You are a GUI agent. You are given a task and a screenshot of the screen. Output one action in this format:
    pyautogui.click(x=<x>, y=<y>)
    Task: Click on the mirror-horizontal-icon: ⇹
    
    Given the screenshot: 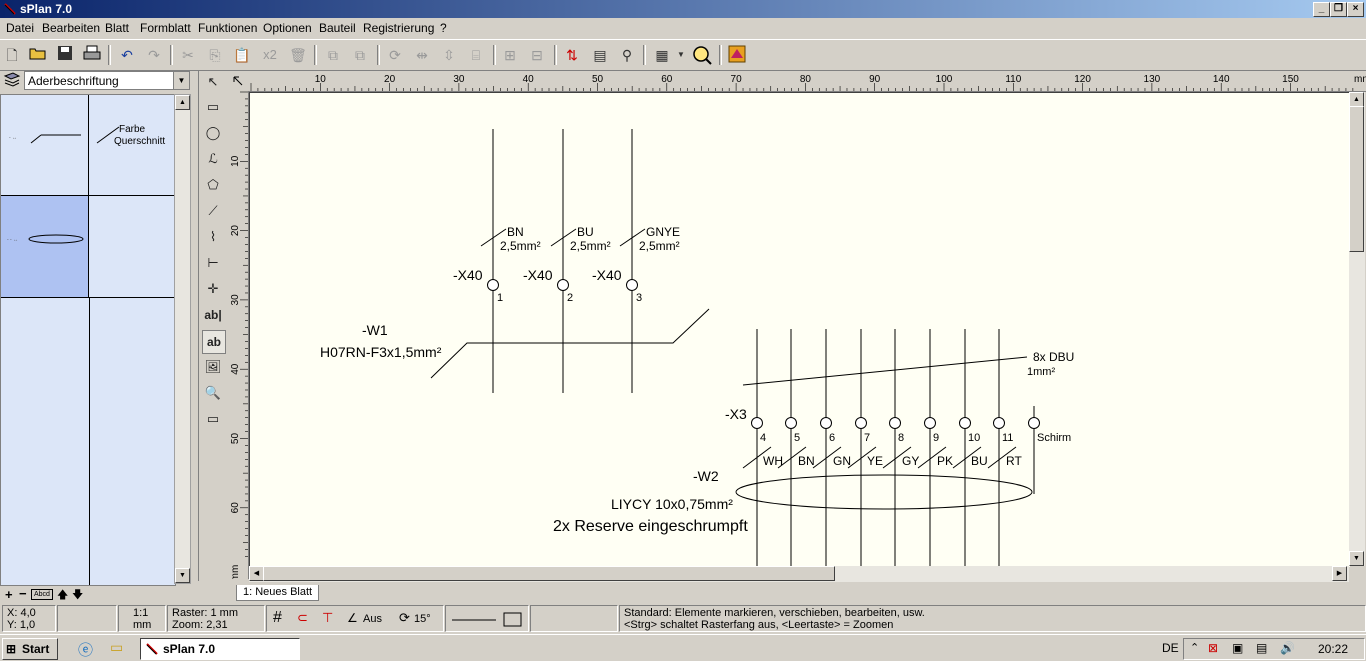 What is the action you would take?
    pyautogui.click(x=422, y=55)
    